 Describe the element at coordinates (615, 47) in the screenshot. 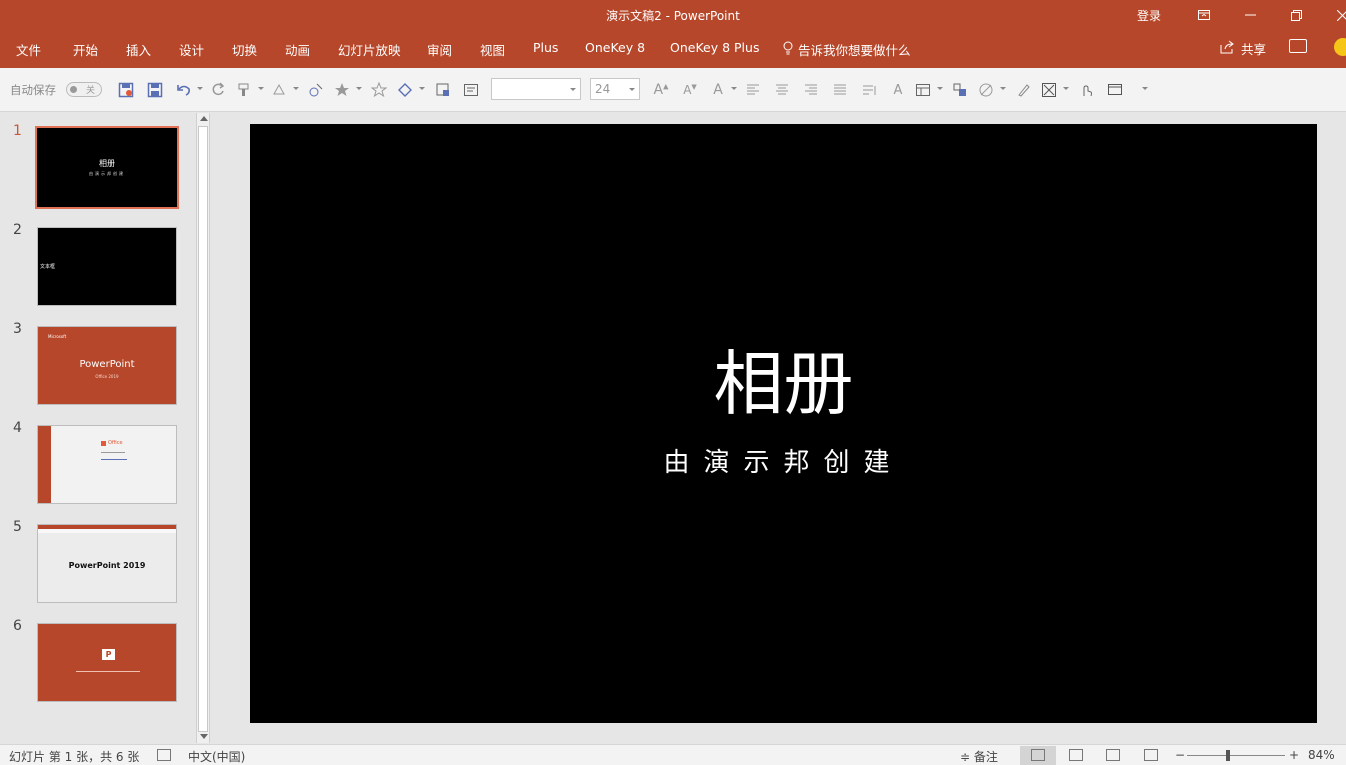

I see `tab-onekey8: OneKey 8` at that location.